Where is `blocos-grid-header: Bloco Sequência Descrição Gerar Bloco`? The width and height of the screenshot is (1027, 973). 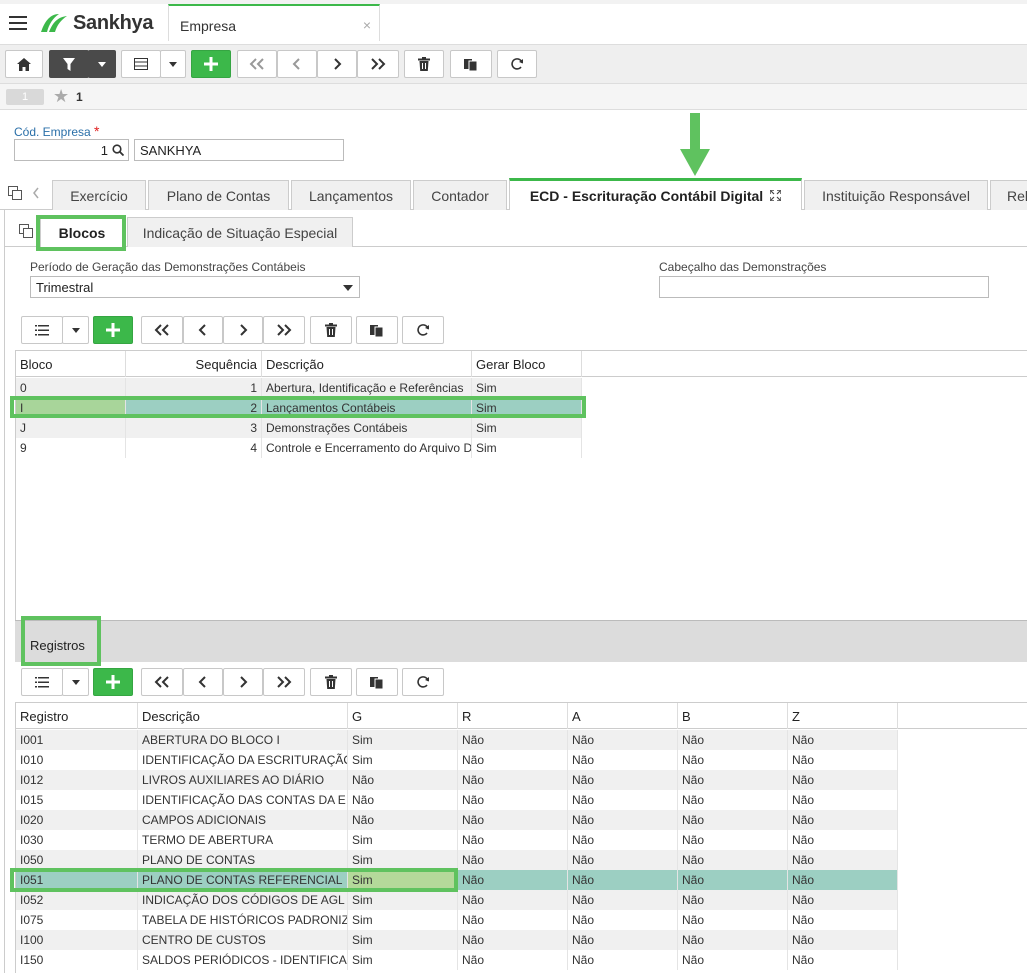
blocos-grid-header: Bloco Sequência Descrição Gerar Bloco is located at coordinates (521, 364).